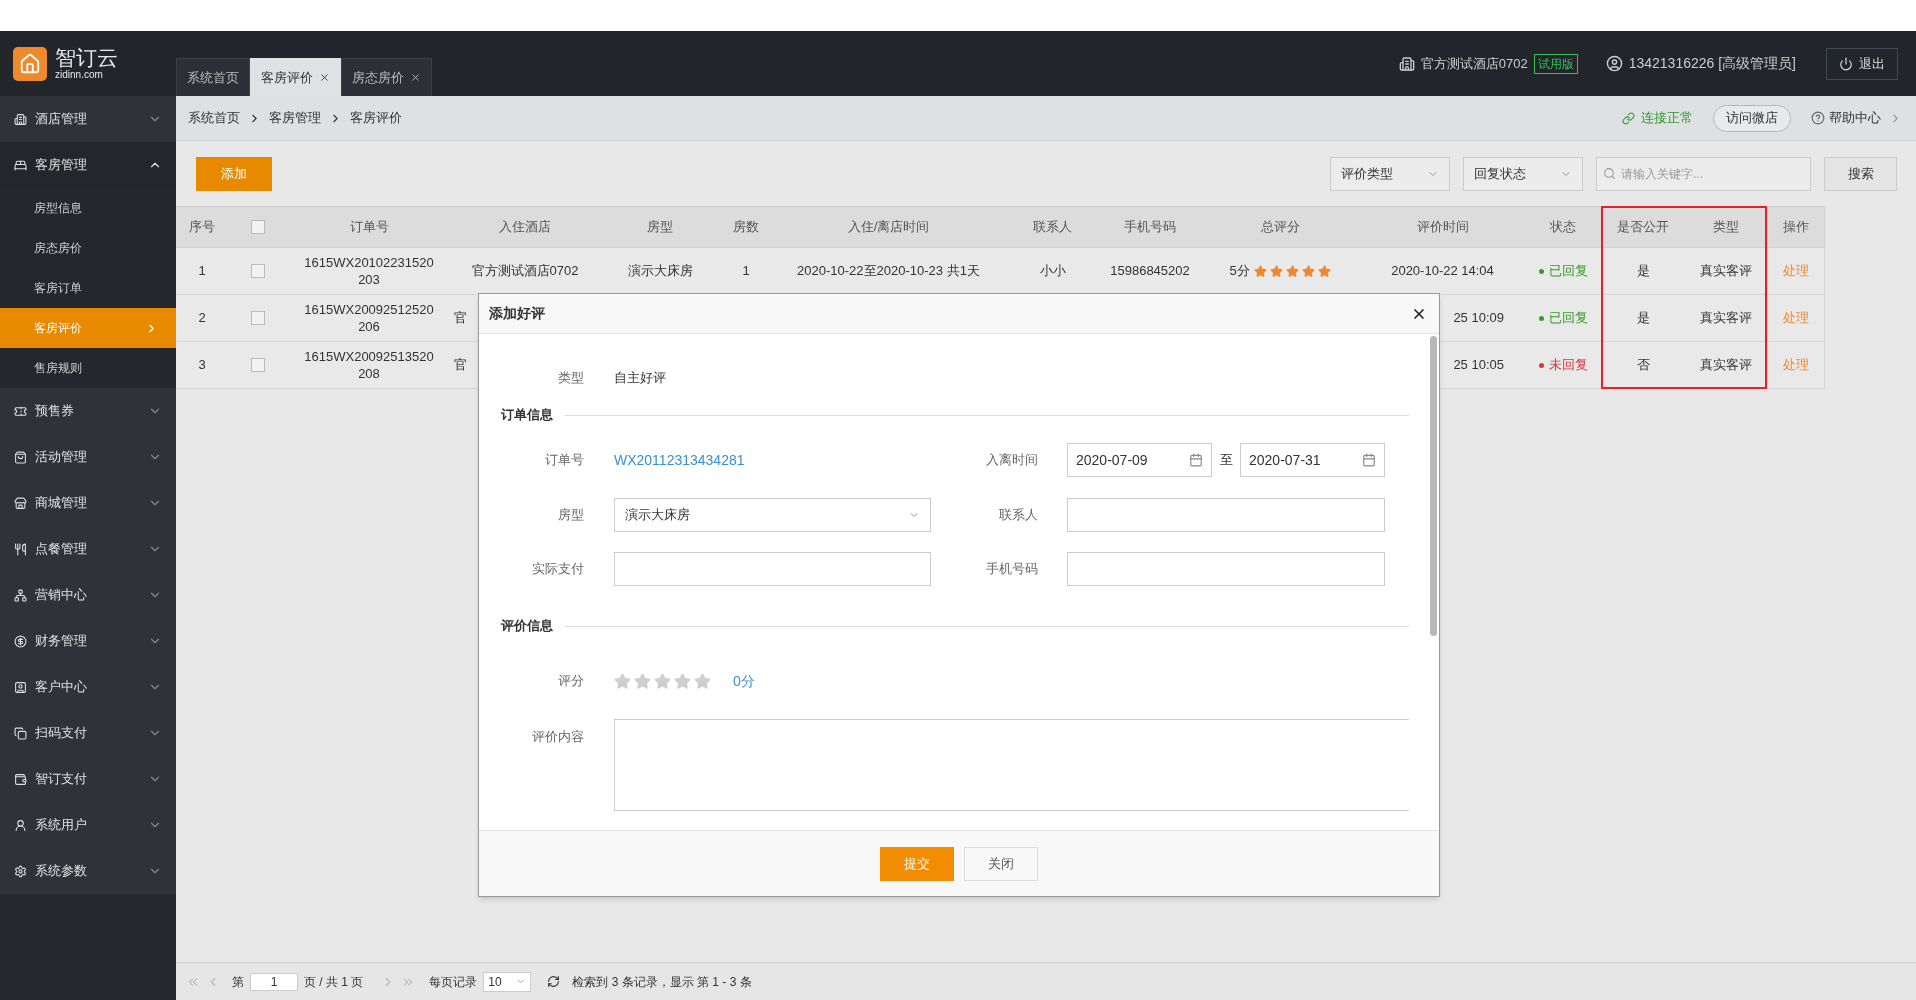 The height and width of the screenshot is (1000, 1916). Describe the element at coordinates (557, 569) in the screenshot. I see `field-label: 实际支付` at that location.